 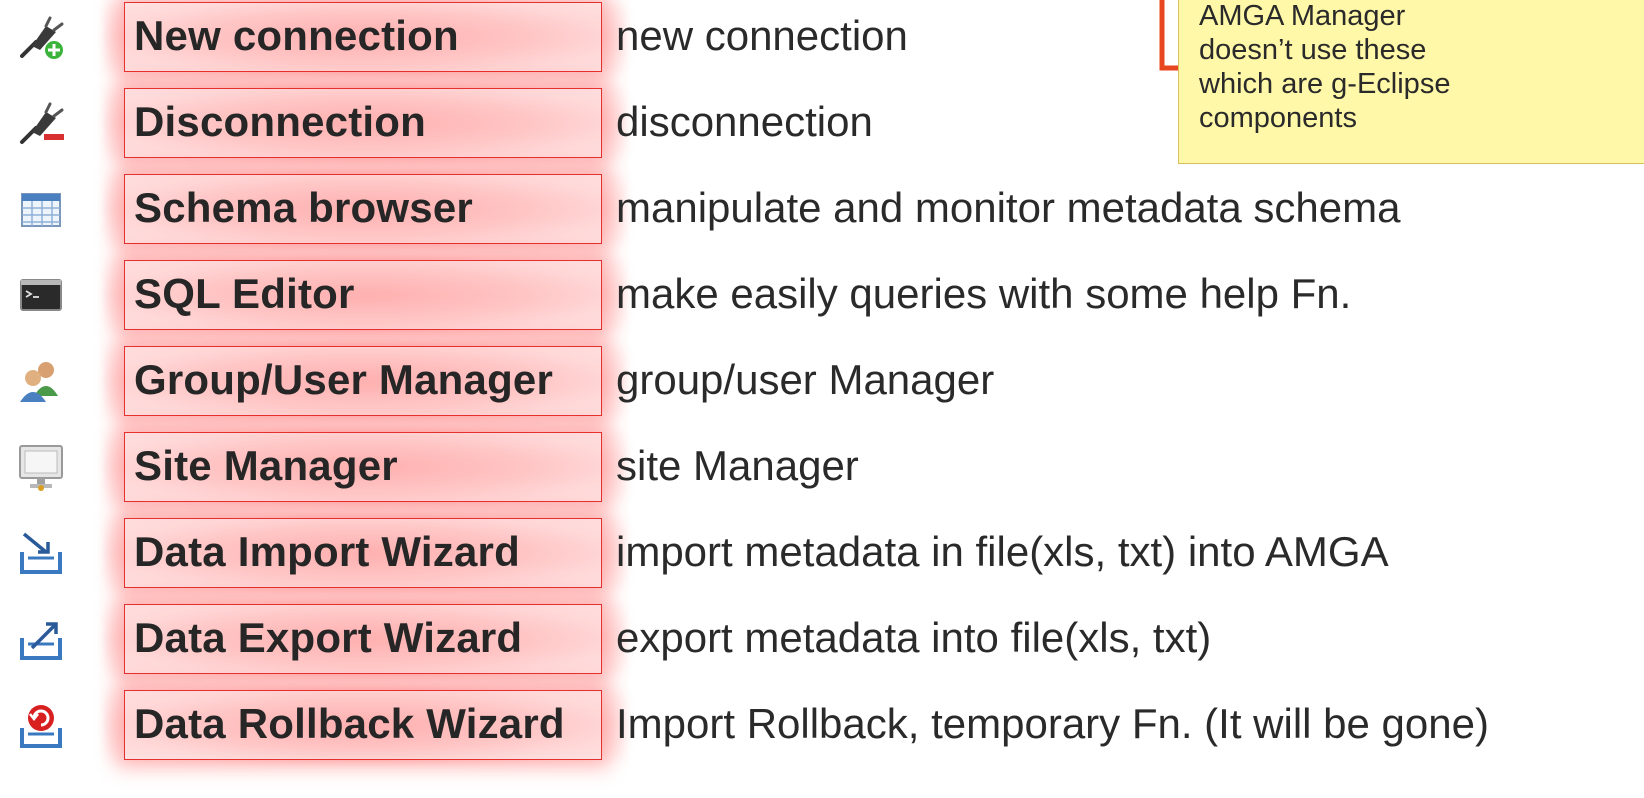 I want to click on note-line: doesn’t use these, so click(x=1313, y=50).